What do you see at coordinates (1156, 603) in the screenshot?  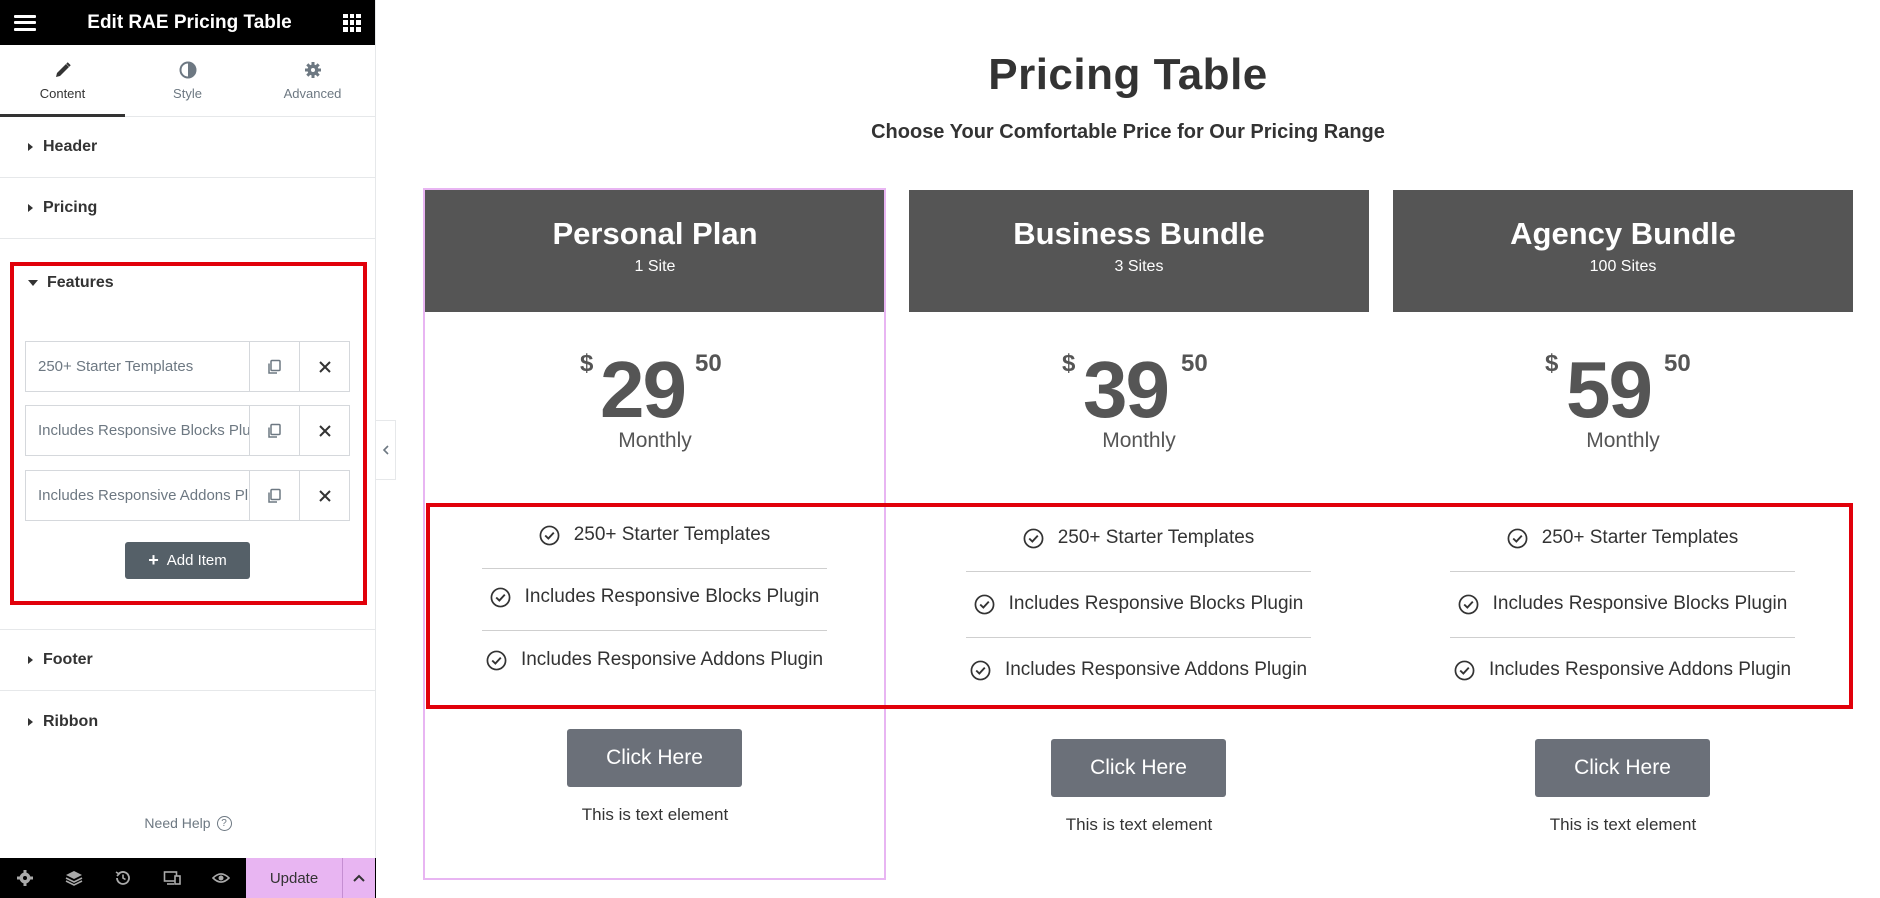 I see `feature-text: Includes Responsive Blocks Plugin` at bounding box center [1156, 603].